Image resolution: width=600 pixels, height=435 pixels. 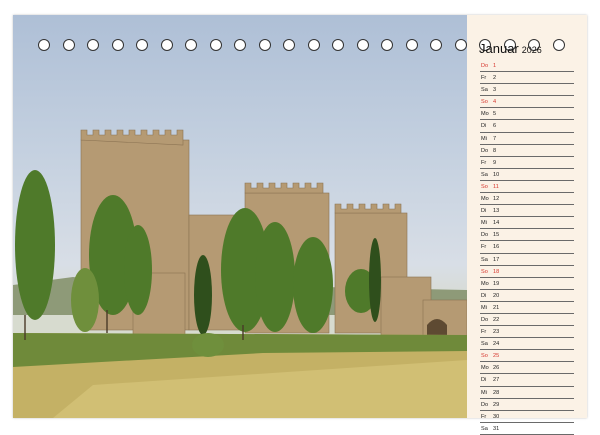 What do you see at coordinates (527, 78) in the screenshot?
I see `day-row: Fr 2` at bounding box center [527, 78].